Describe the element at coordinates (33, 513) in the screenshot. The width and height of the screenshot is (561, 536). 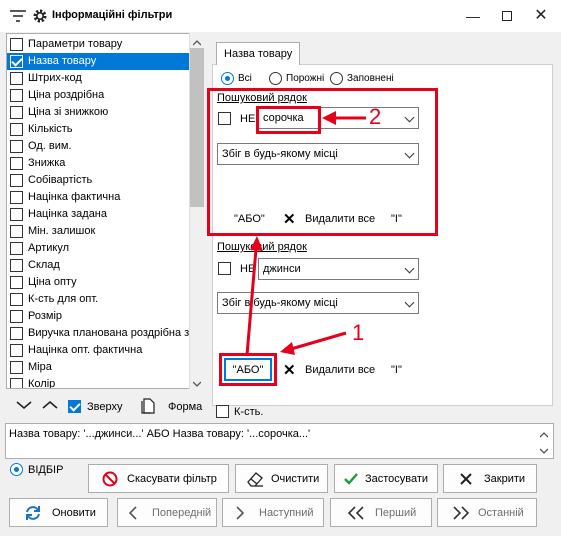
I see `refresh-icon` at that location.